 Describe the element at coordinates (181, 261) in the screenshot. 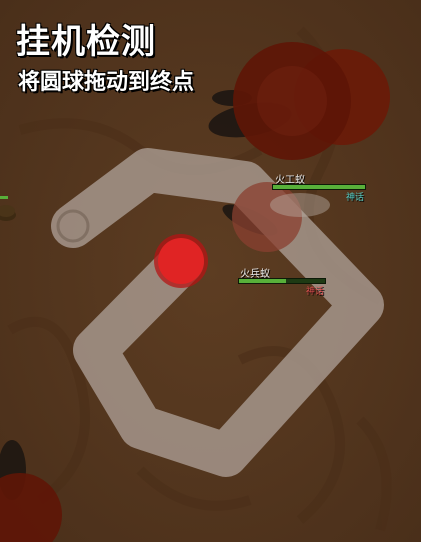

I see `drag-ball` at that location.